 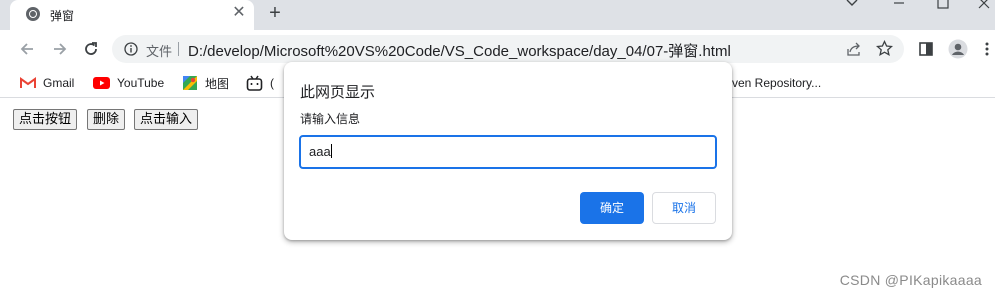 What do you see at coordinates (612, 208) in the screenshot?
I see `ok-button: 确定` at bounding box center [612, 208].